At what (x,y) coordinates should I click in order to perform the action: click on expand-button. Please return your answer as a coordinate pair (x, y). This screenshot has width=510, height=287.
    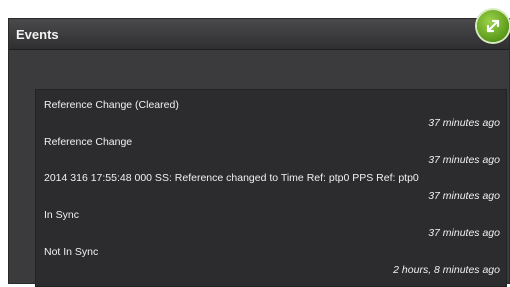
    Looking at the image, I should click on (493, 26).